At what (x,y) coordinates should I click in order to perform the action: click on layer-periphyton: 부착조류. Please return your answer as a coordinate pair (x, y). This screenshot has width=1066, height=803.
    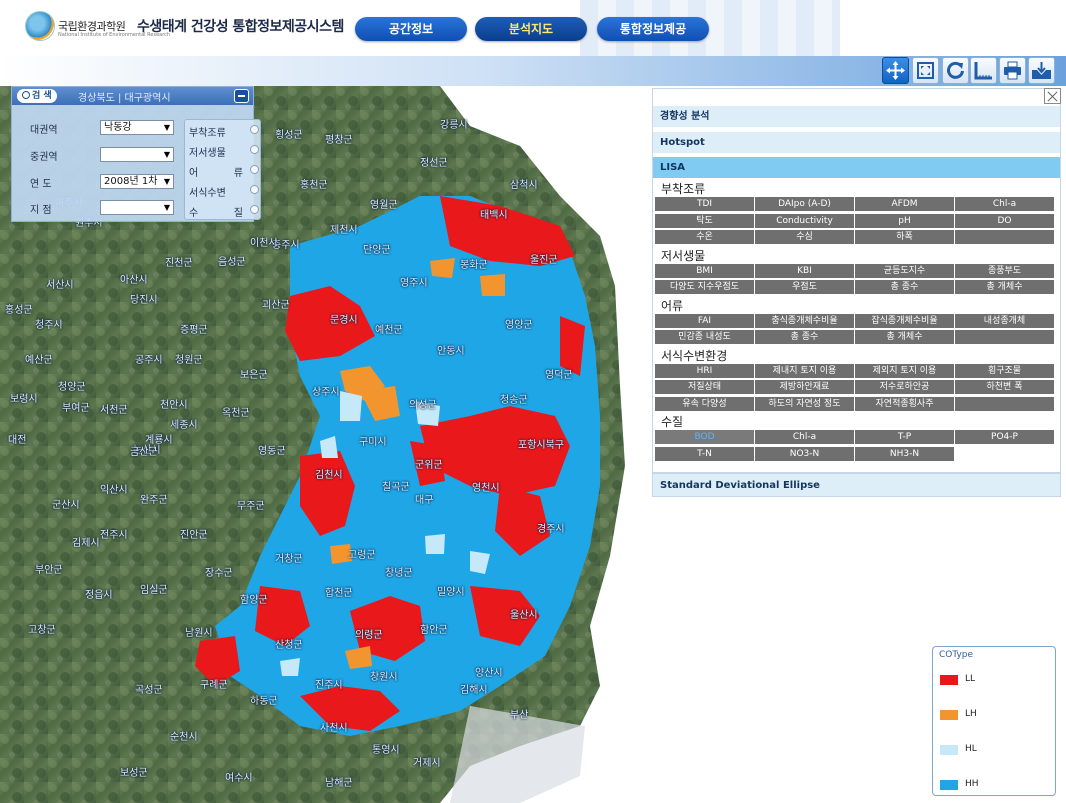
    Looking at the image, I should click on (224, 131).